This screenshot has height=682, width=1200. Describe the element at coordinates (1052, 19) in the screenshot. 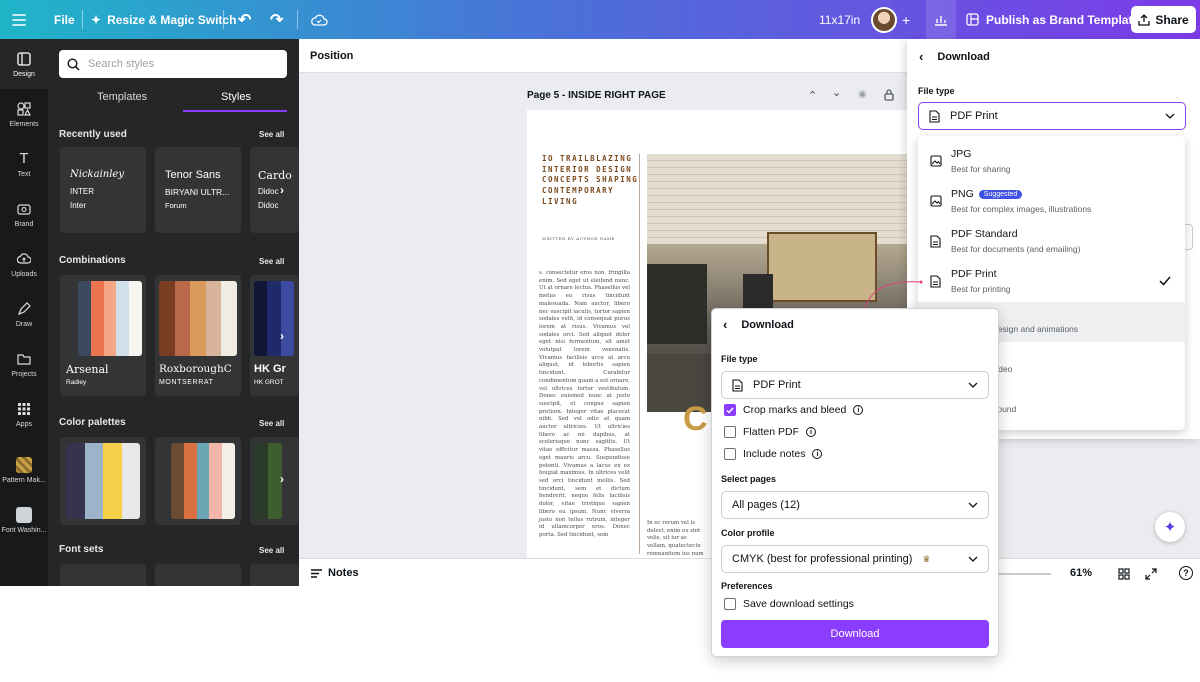

I see `publish-brand-template-button: Publish as Brand Template` at that location.